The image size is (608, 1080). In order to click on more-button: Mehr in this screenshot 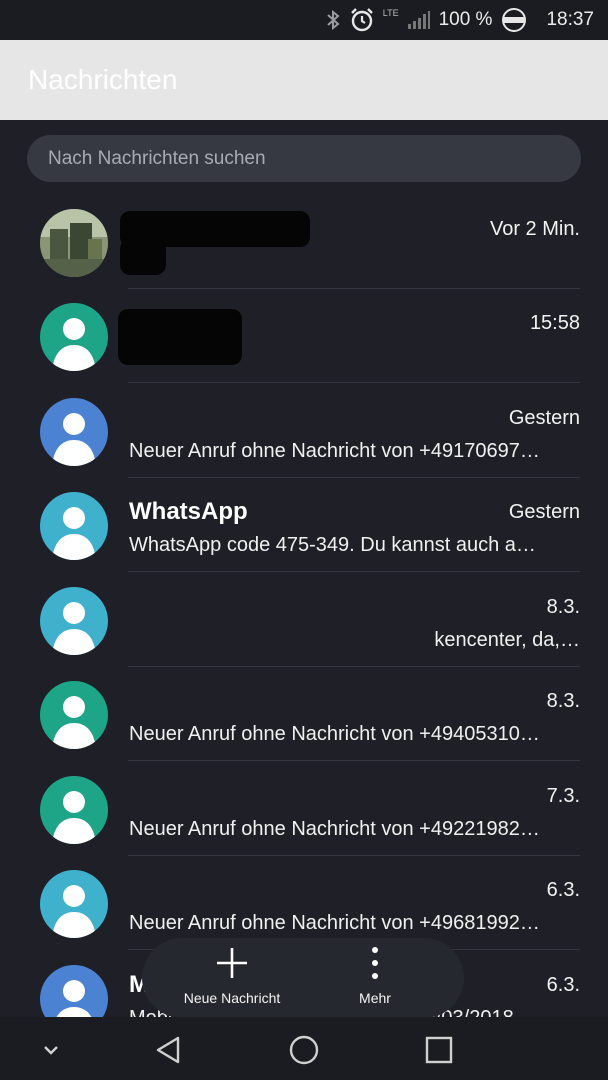, I will do `click(375, 977)`.